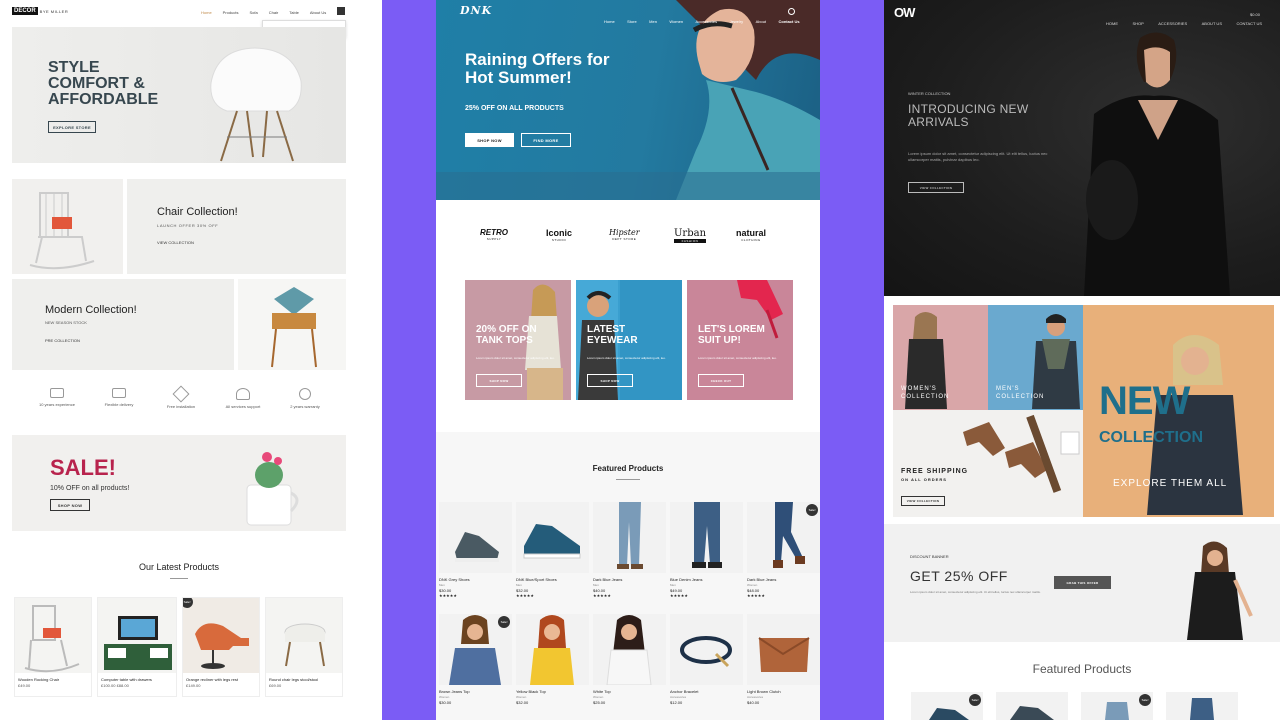  Describe the element at coordinates (489, 140) in the screenshot. I see `shop-now-button: SHOP NOW` at that location.